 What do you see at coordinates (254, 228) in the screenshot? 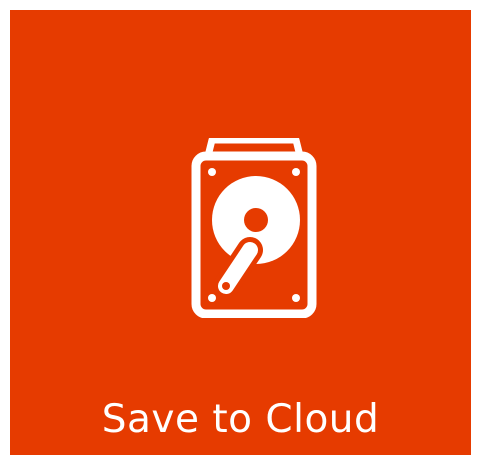
I see `hard-drive-icon` at bounding box center [254, 228].